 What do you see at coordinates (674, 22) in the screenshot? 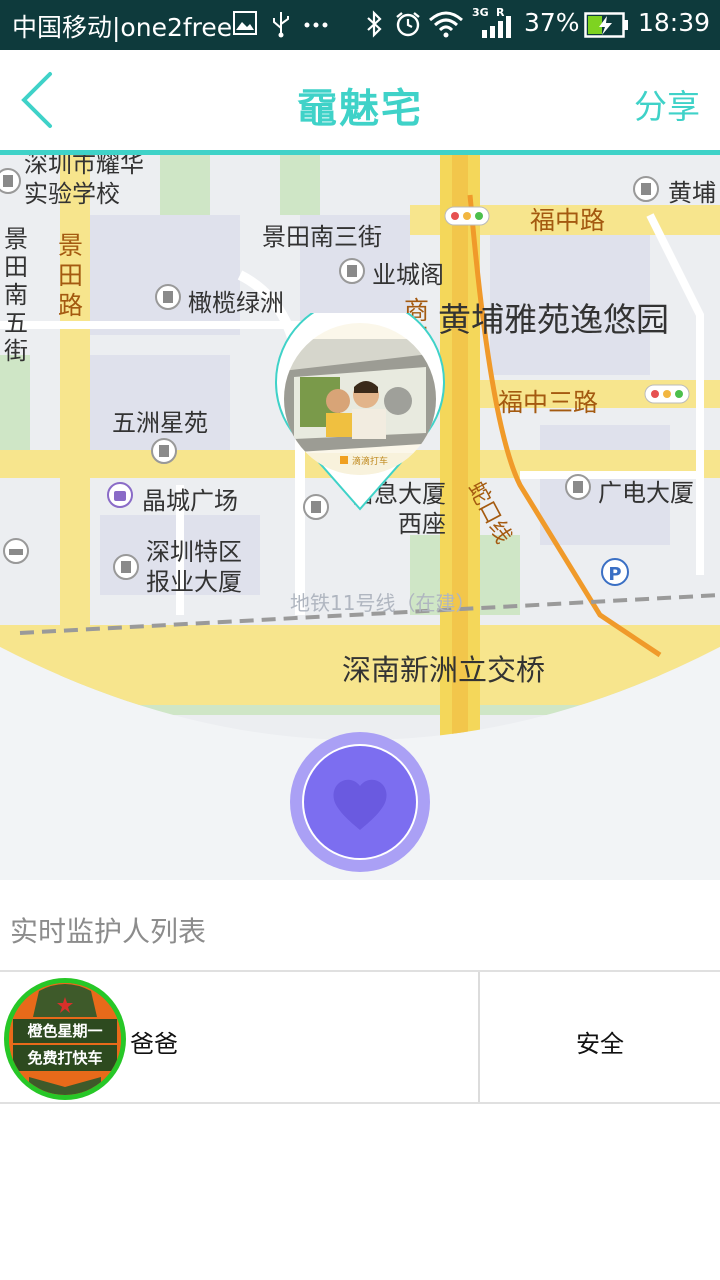
I see `clock: 18:39` at bounding box center [674, 22].